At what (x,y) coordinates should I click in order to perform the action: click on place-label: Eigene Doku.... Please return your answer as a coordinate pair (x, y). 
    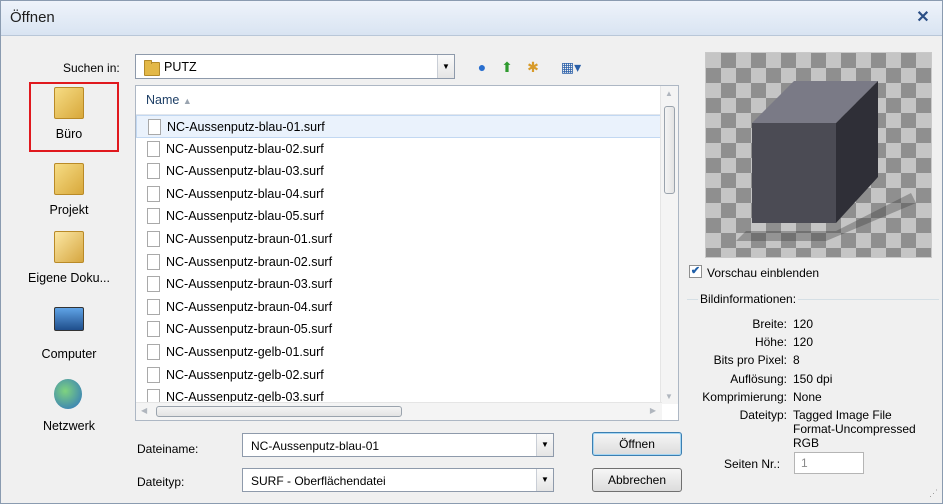
    Looking at the image, I should click on (69, 278).